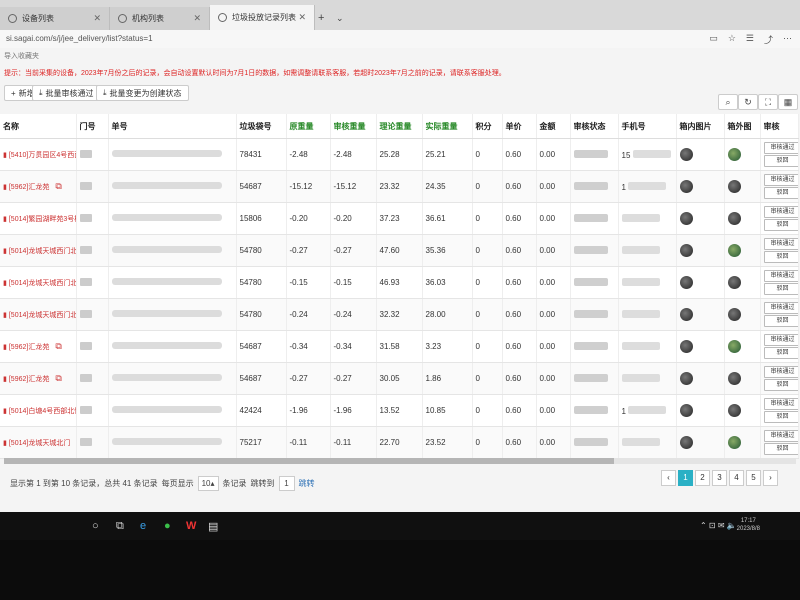  I want to click on horizontal-scrollbar, so click(400, 461).